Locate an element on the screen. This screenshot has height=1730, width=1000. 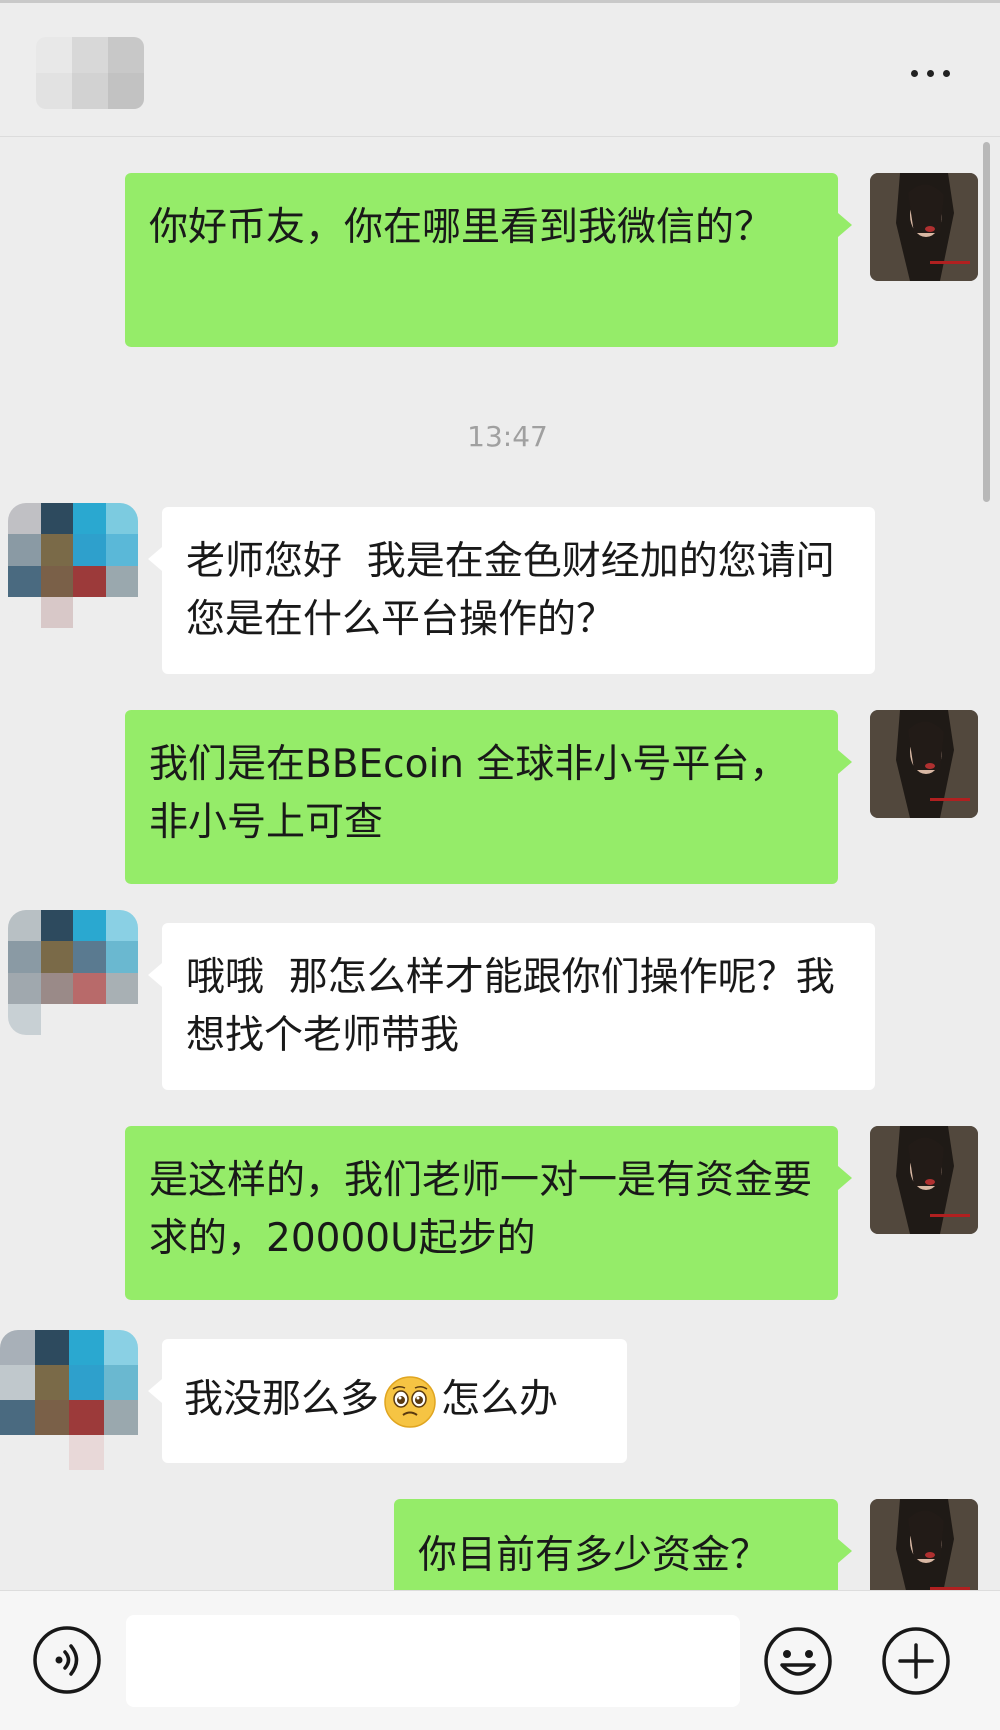
message-text: 哦哦 那怎么样才能跟你们操作呢？我想找个老师带我 is located at coordinates (510, 1006).